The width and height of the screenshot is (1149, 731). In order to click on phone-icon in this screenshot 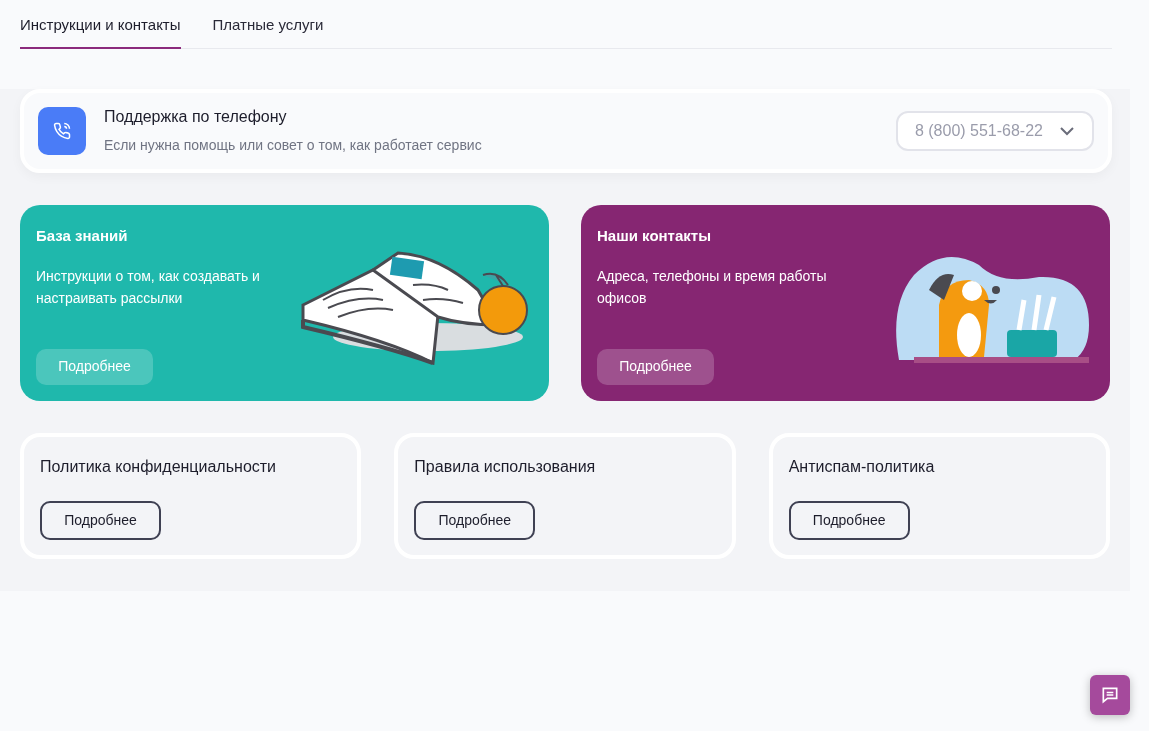, I will do `click(62, 130)`.